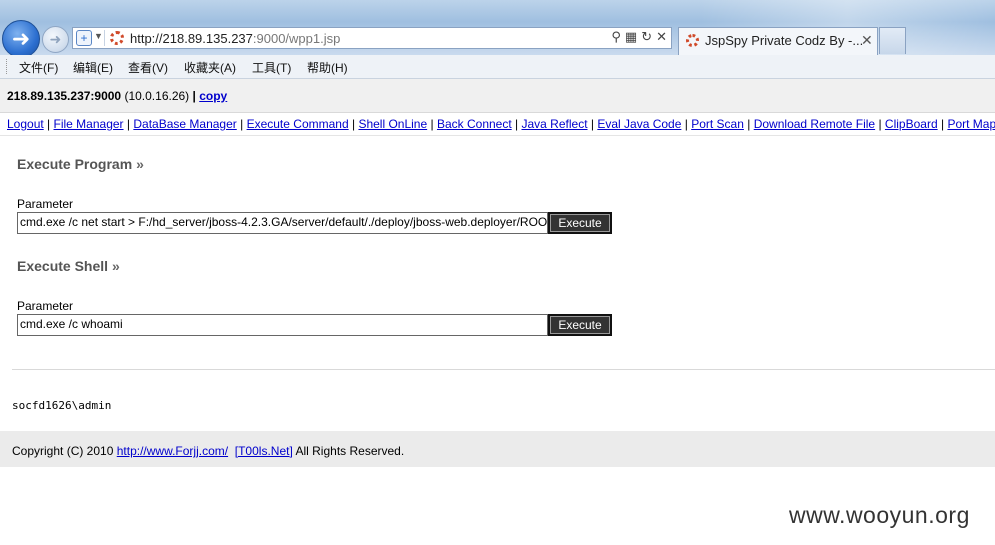  What do you see at coordinates (892, 40) in the screenshot?
I see `new-tab-button` at bounding box center [892, 40].